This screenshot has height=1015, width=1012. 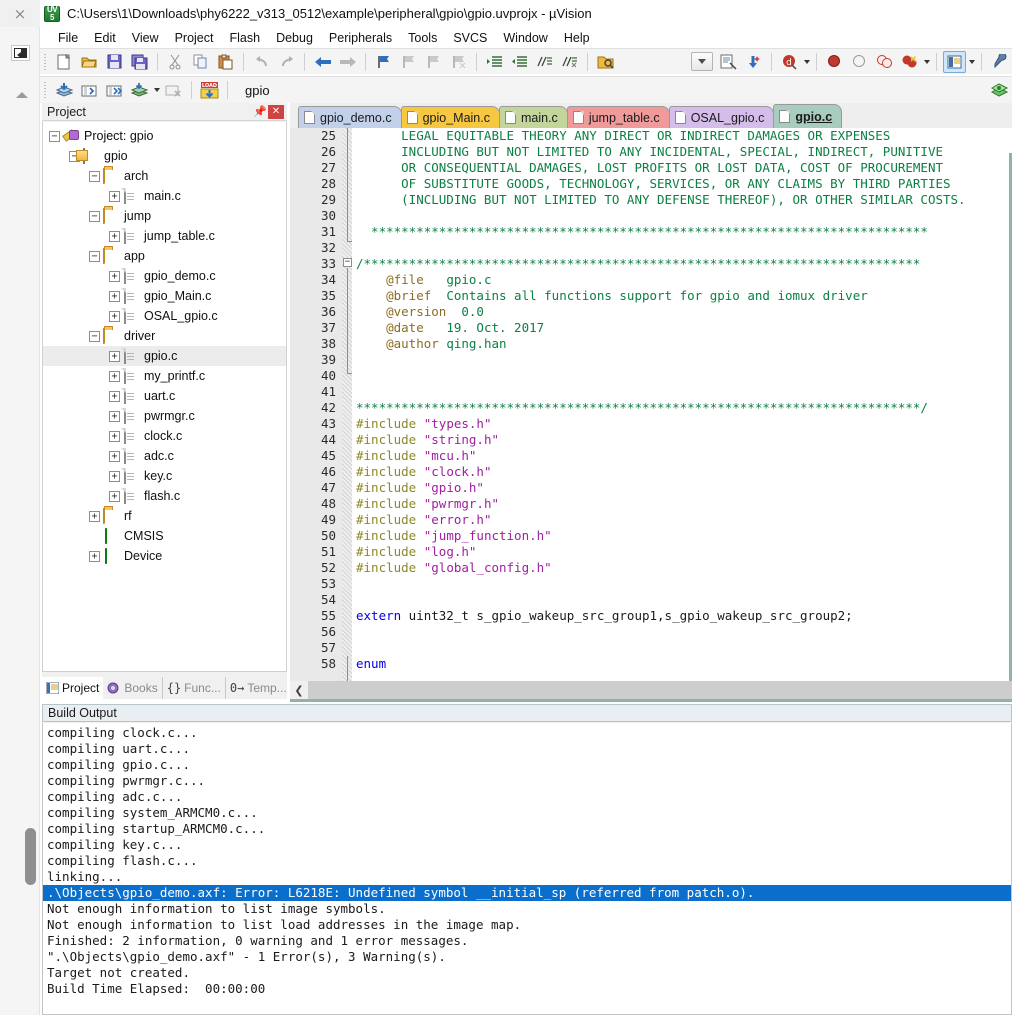 What do you see at coordinates (806, 62) in the screenshot?
I see `debug-arrow` at bounding box center [806, 62].